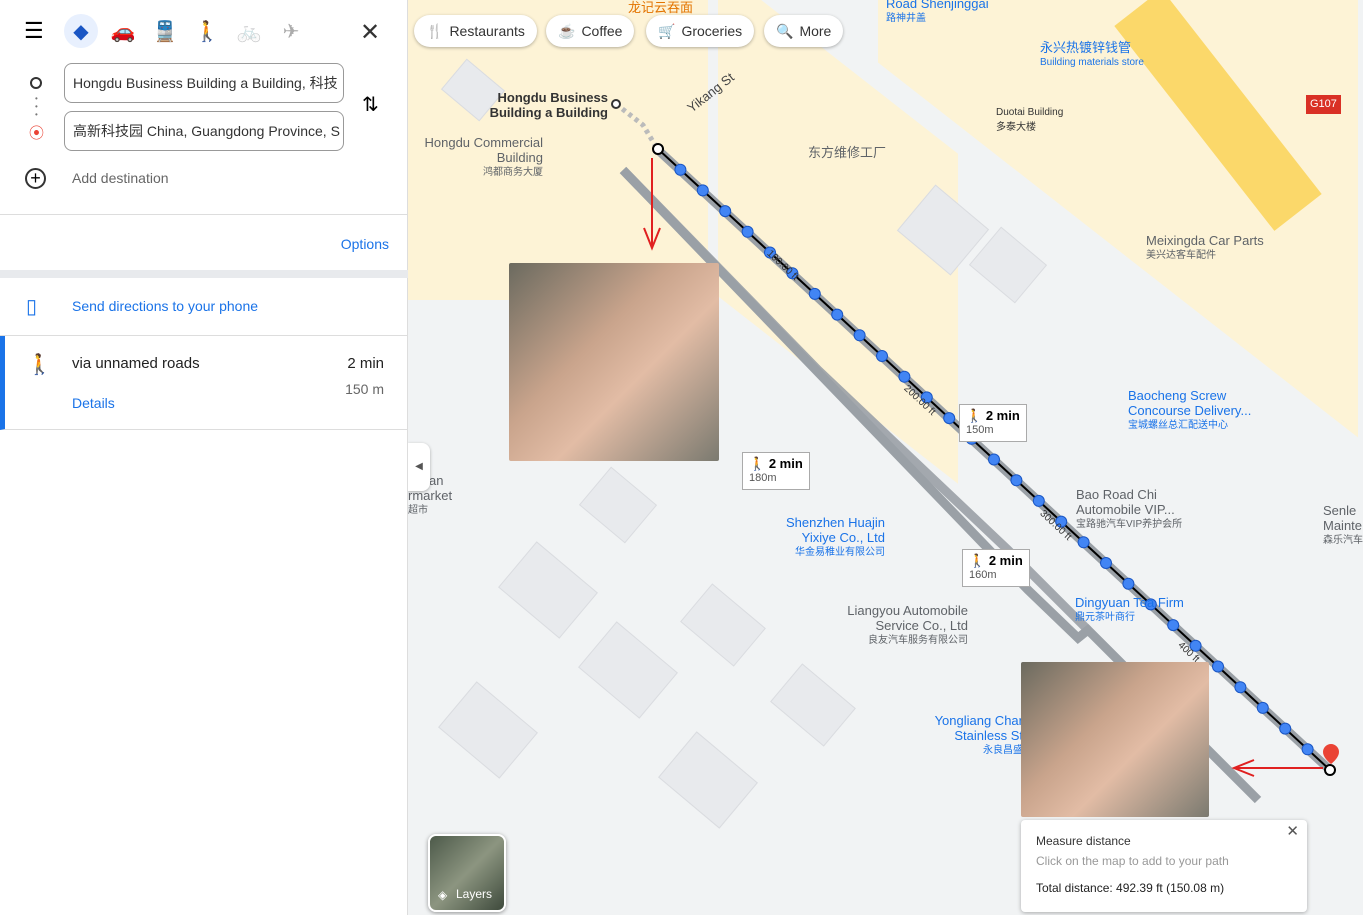 This screenshot has width=1363, height=915. Describe the element at coordinates (370, 32) in the screenshot. I see `close-icon: ✕` at that location.